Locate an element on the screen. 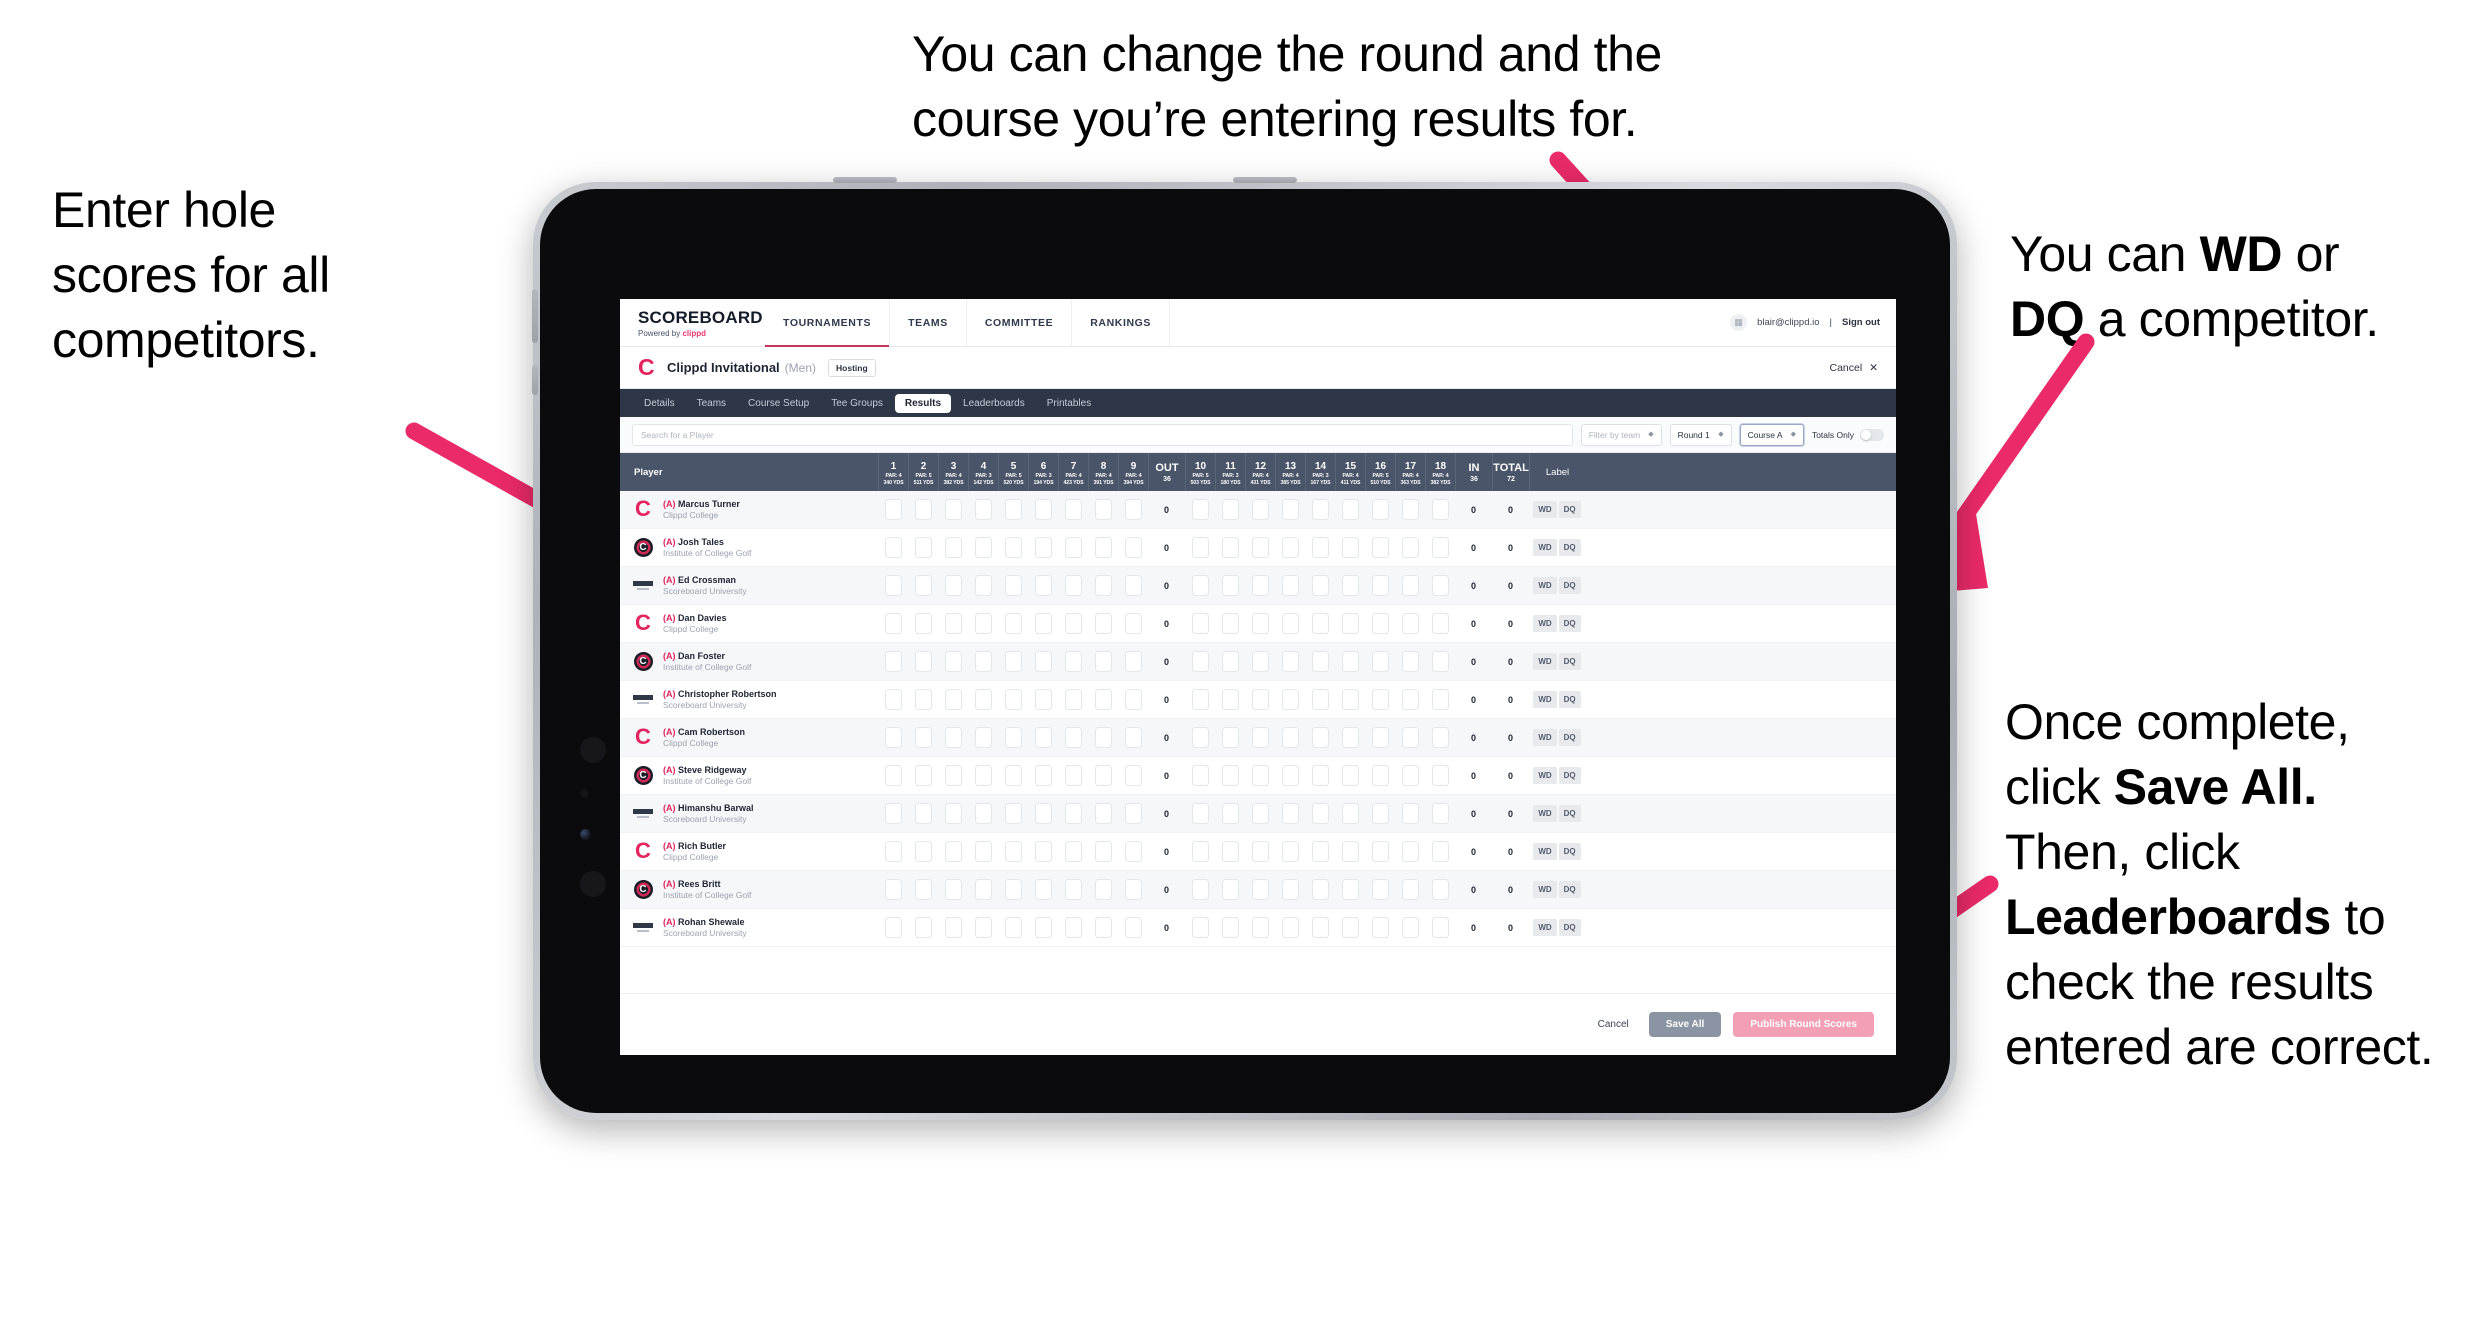 The image size is (2489, 1339). tab-details: Details is located at coordinates (659, 403).